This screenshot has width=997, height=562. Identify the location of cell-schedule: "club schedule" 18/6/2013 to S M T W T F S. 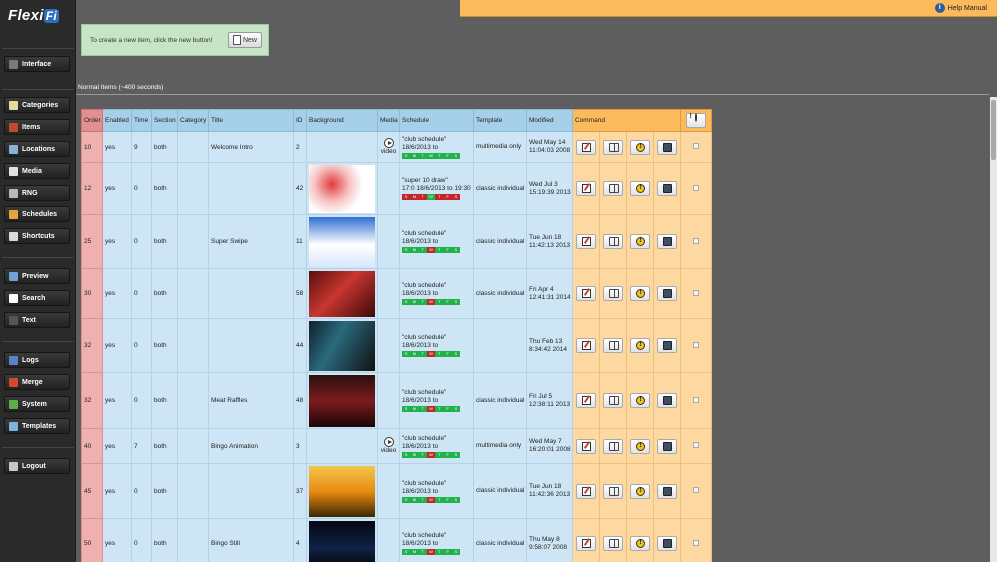
(436, 241).